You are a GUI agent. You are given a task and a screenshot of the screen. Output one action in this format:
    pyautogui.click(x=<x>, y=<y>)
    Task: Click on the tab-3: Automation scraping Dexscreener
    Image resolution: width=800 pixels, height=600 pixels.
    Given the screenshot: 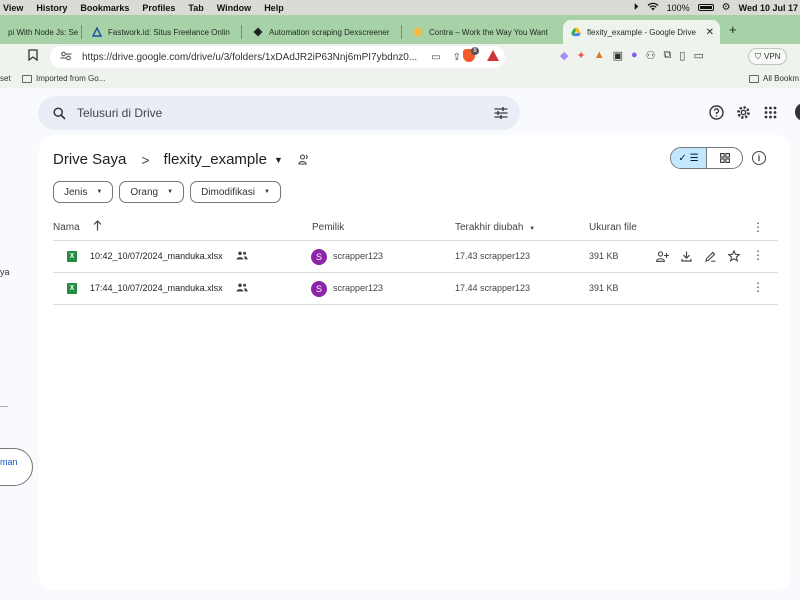 What is the action you would take?
    pyautogui.click(x=321, y=32)
    